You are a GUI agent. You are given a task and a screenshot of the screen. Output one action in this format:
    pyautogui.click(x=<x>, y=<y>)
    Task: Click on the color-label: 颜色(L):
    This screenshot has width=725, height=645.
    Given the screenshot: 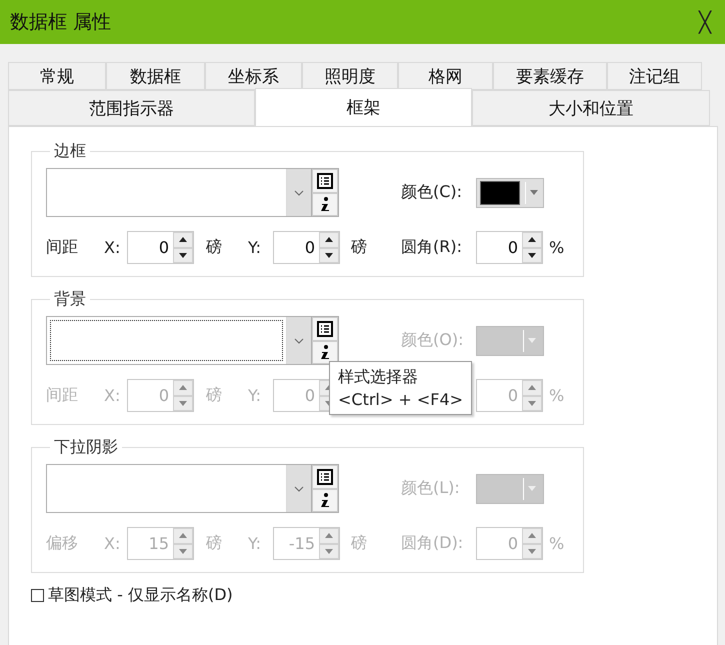 What is the action you would take?
    pyautogui.click(x=431, y=488)
    